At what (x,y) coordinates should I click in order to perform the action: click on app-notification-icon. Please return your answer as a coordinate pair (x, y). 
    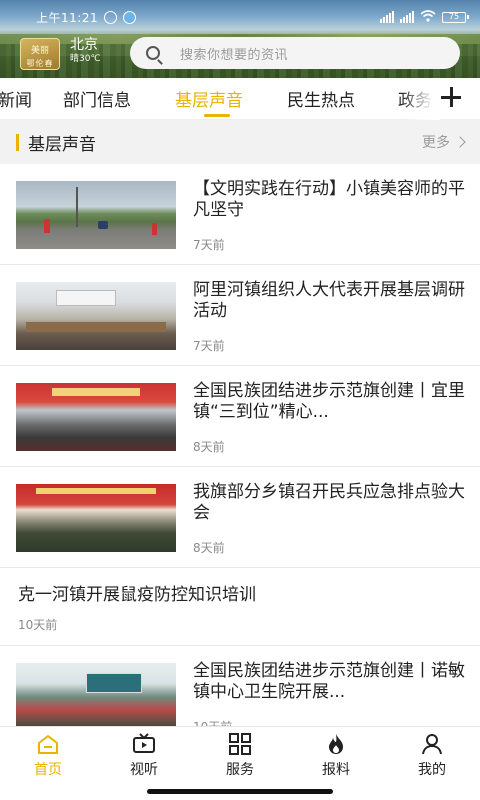
    Looking at the image, I should click on (130, 17).